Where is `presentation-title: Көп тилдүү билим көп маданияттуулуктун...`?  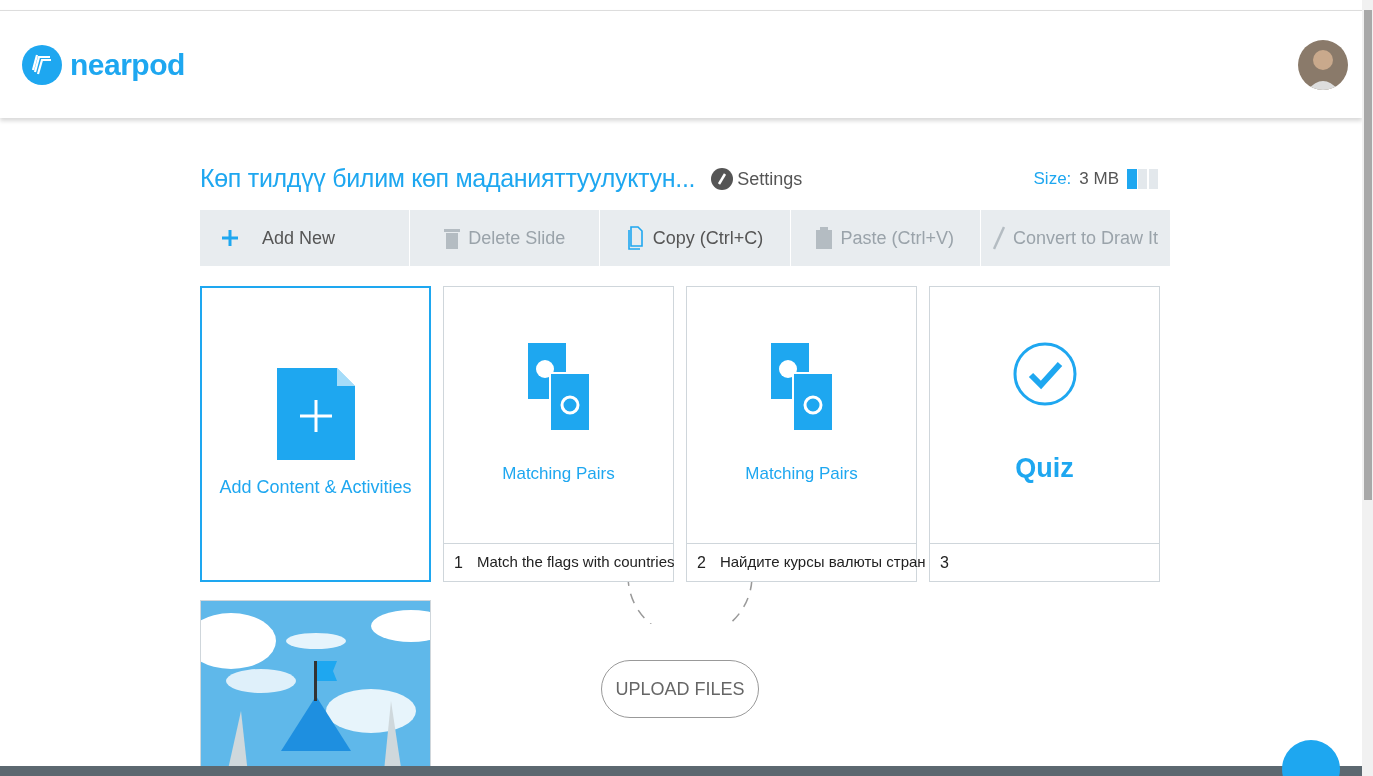
presentation-title: Көп тилдүү билим көп маданияттуулуктун... is located at coordinates (448, 179).